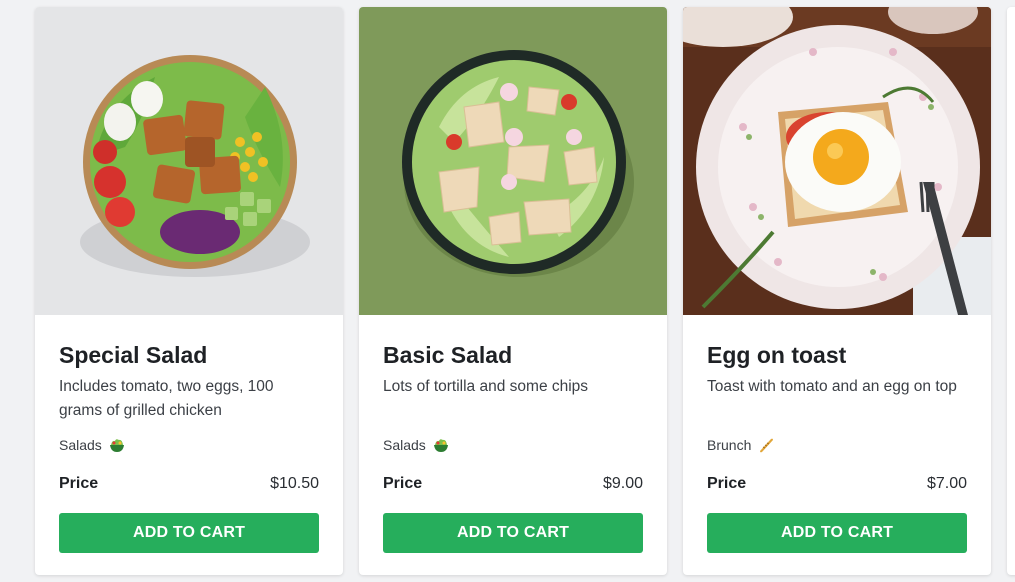  Describe the element at coordinates (448, 355) in the screenshot. I see `product-title: Basic Salad` at that location.